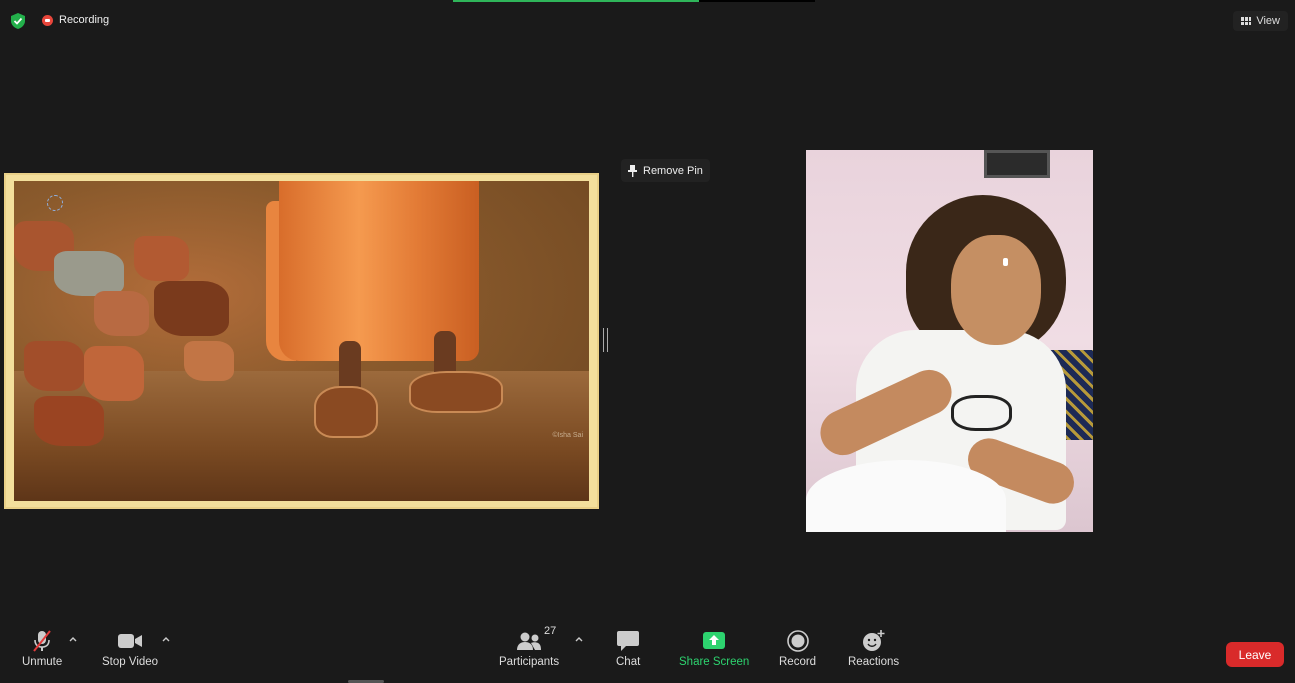 Image resolution: width=1295 pixels, height=683 pixels. Describe the element at coordinates (84, 20) in the screenshot. I see `recording-label: Recording` at that location.